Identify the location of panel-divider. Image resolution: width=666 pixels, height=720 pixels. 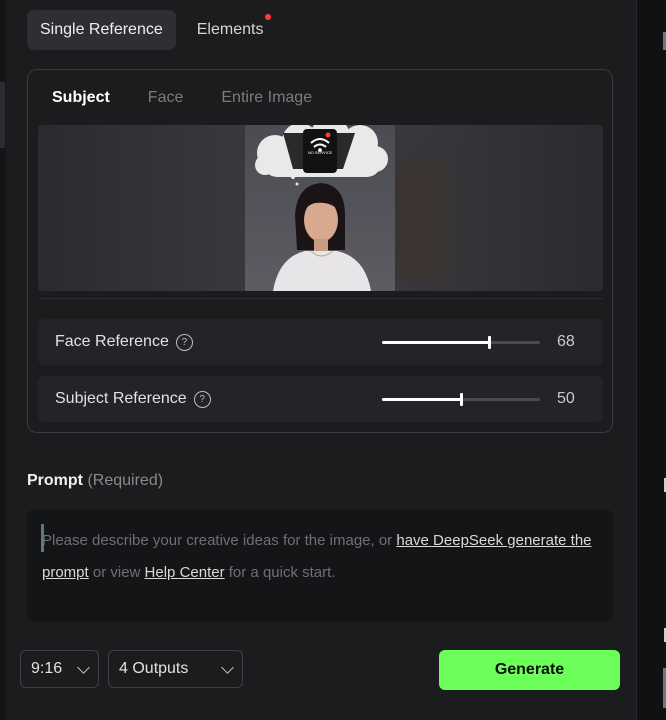
(320, 298).